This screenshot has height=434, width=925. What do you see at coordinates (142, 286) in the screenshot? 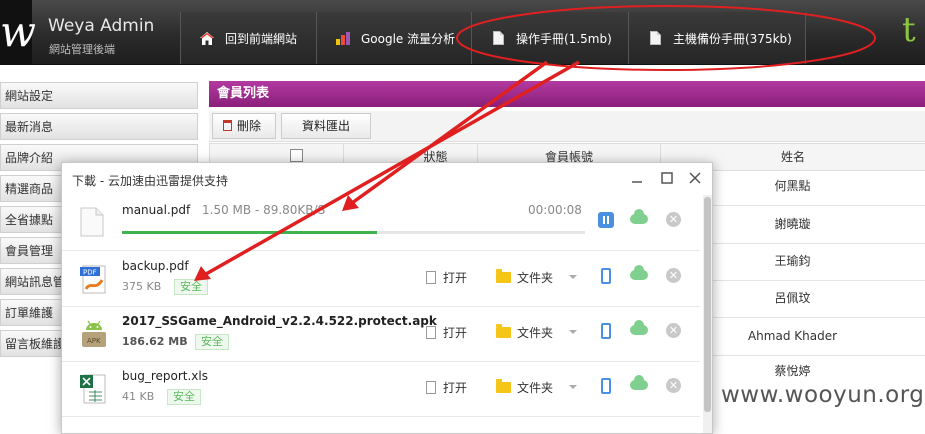
I see `file-size: 375 KB` at bounding box center [142, 286].